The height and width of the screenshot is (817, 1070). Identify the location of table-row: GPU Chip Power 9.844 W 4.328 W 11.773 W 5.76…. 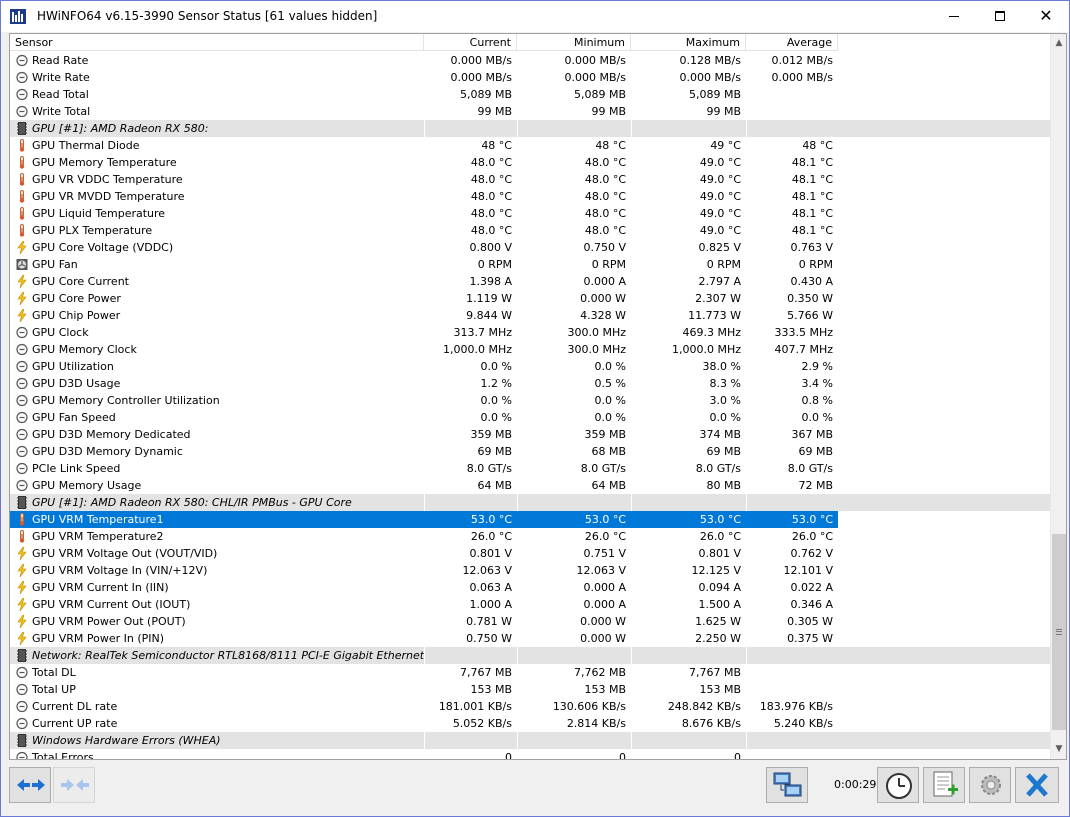
(530, 315).